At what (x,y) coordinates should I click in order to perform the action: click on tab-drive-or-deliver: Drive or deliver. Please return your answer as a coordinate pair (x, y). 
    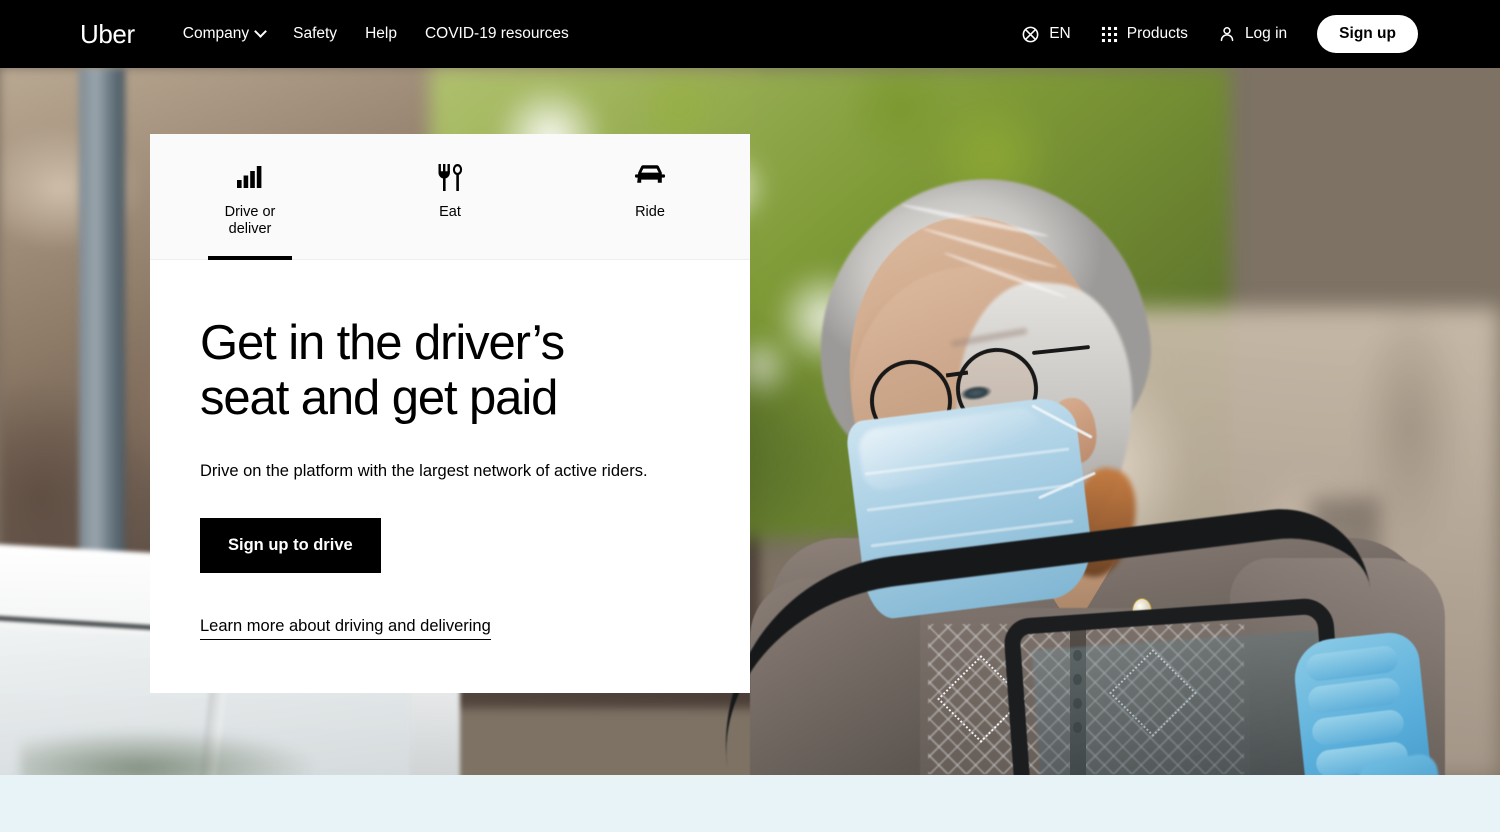
    Looking at the image, I should click on (250, 196).